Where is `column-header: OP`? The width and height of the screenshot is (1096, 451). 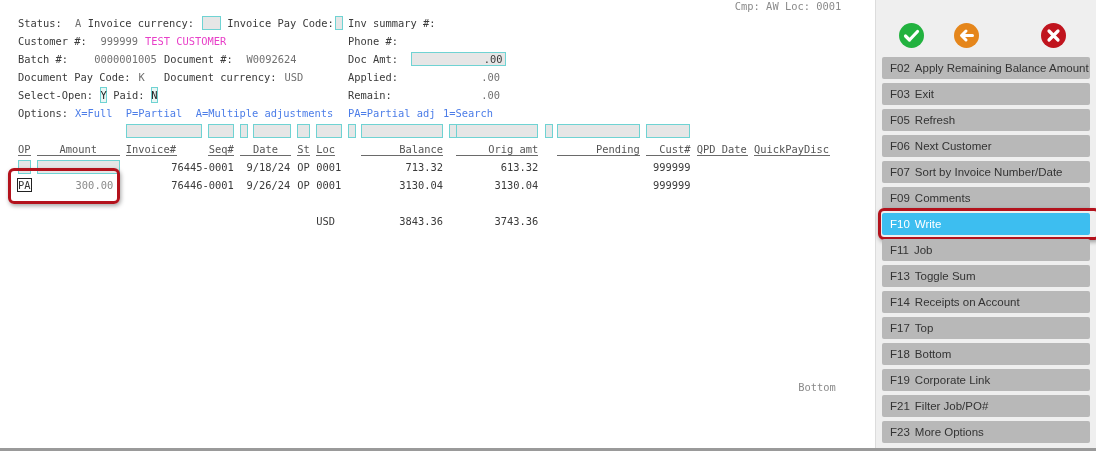
column-header: OP is located at coordinates (24, 149).